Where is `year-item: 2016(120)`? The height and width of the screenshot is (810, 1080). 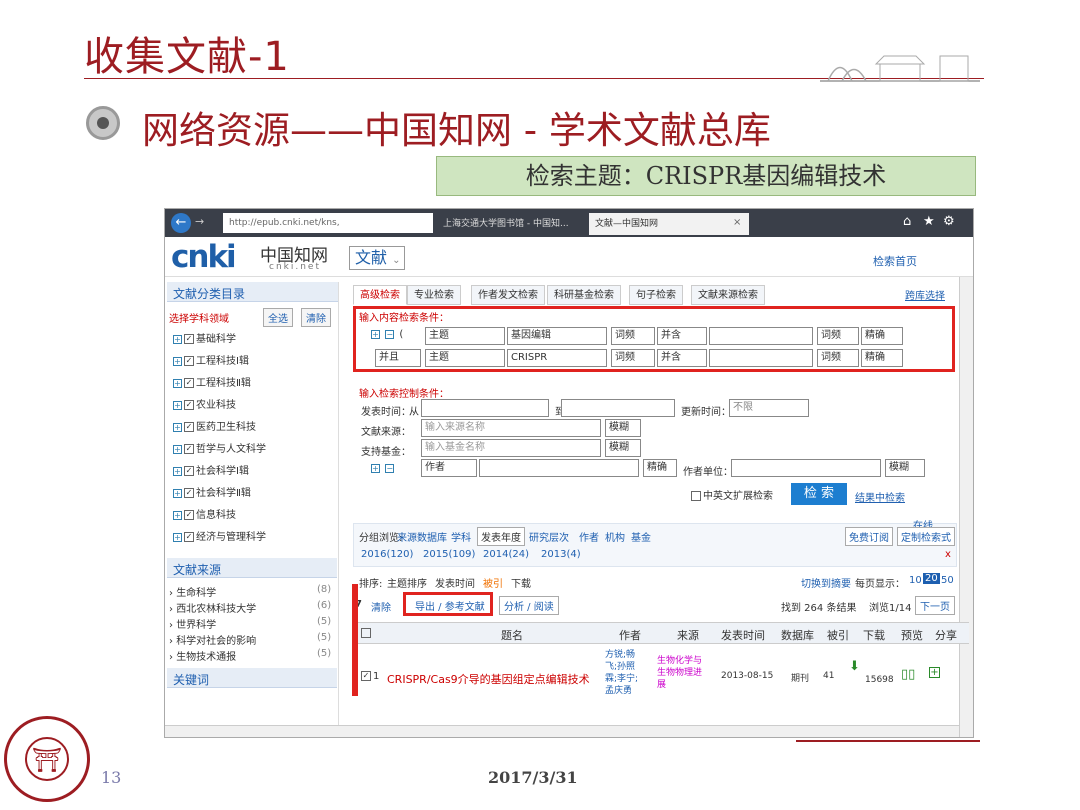
year-item: 2016(120) is located at coordinates (387, 554).